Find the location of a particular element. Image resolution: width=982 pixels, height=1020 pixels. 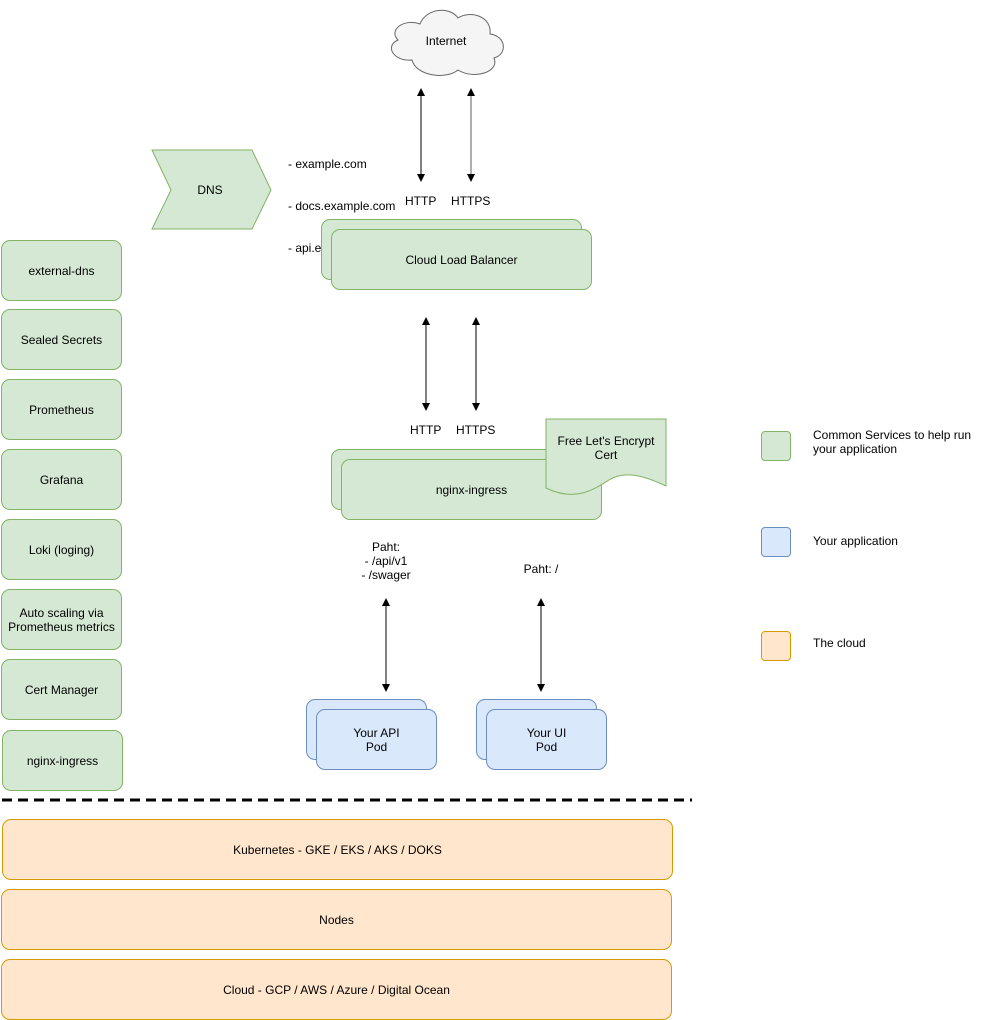

service-label: Sealed Secrets is located at coordinates (61, 339).